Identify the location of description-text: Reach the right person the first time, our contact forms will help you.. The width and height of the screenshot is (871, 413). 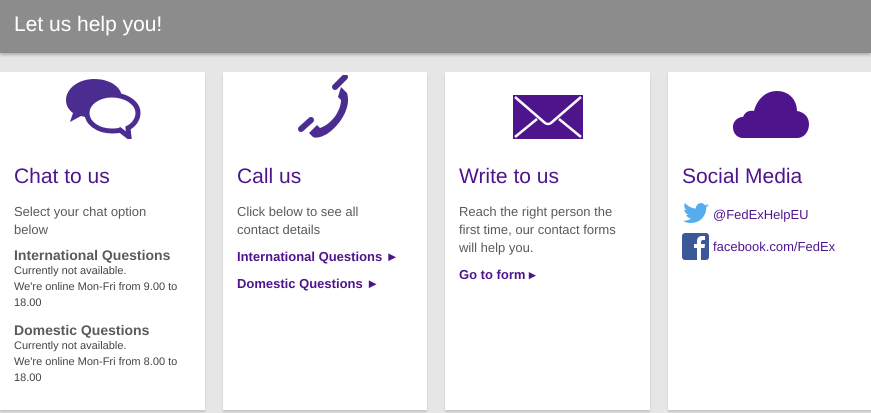
(538, 230).